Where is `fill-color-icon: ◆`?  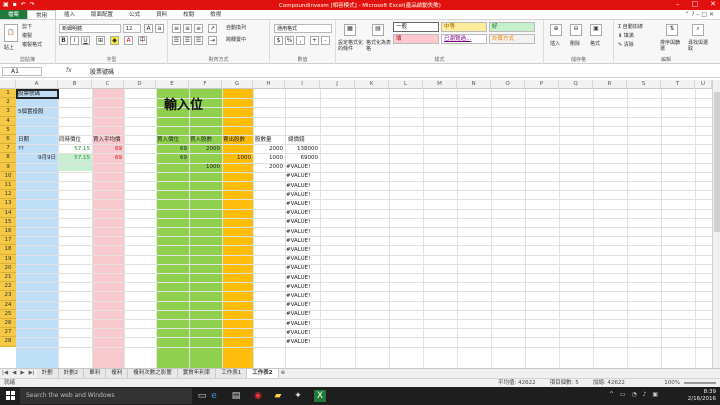 fill-color-icon: ◆ is located at coordinates (114, 40).